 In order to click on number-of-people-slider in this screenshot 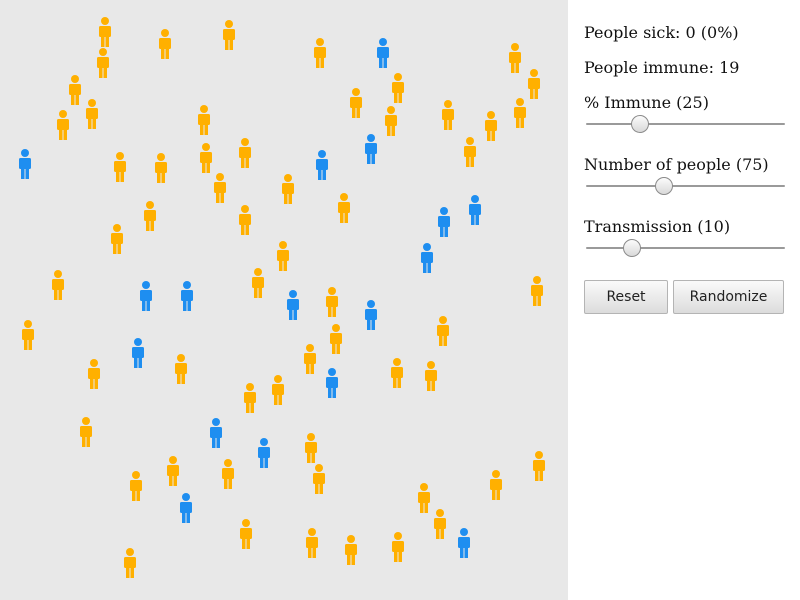, I will do `click(685, 186)`.